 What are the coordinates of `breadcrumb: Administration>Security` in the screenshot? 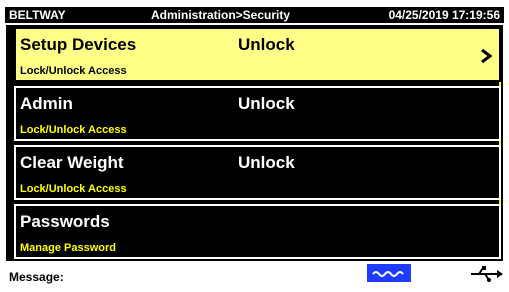 It's located at (221, 15).